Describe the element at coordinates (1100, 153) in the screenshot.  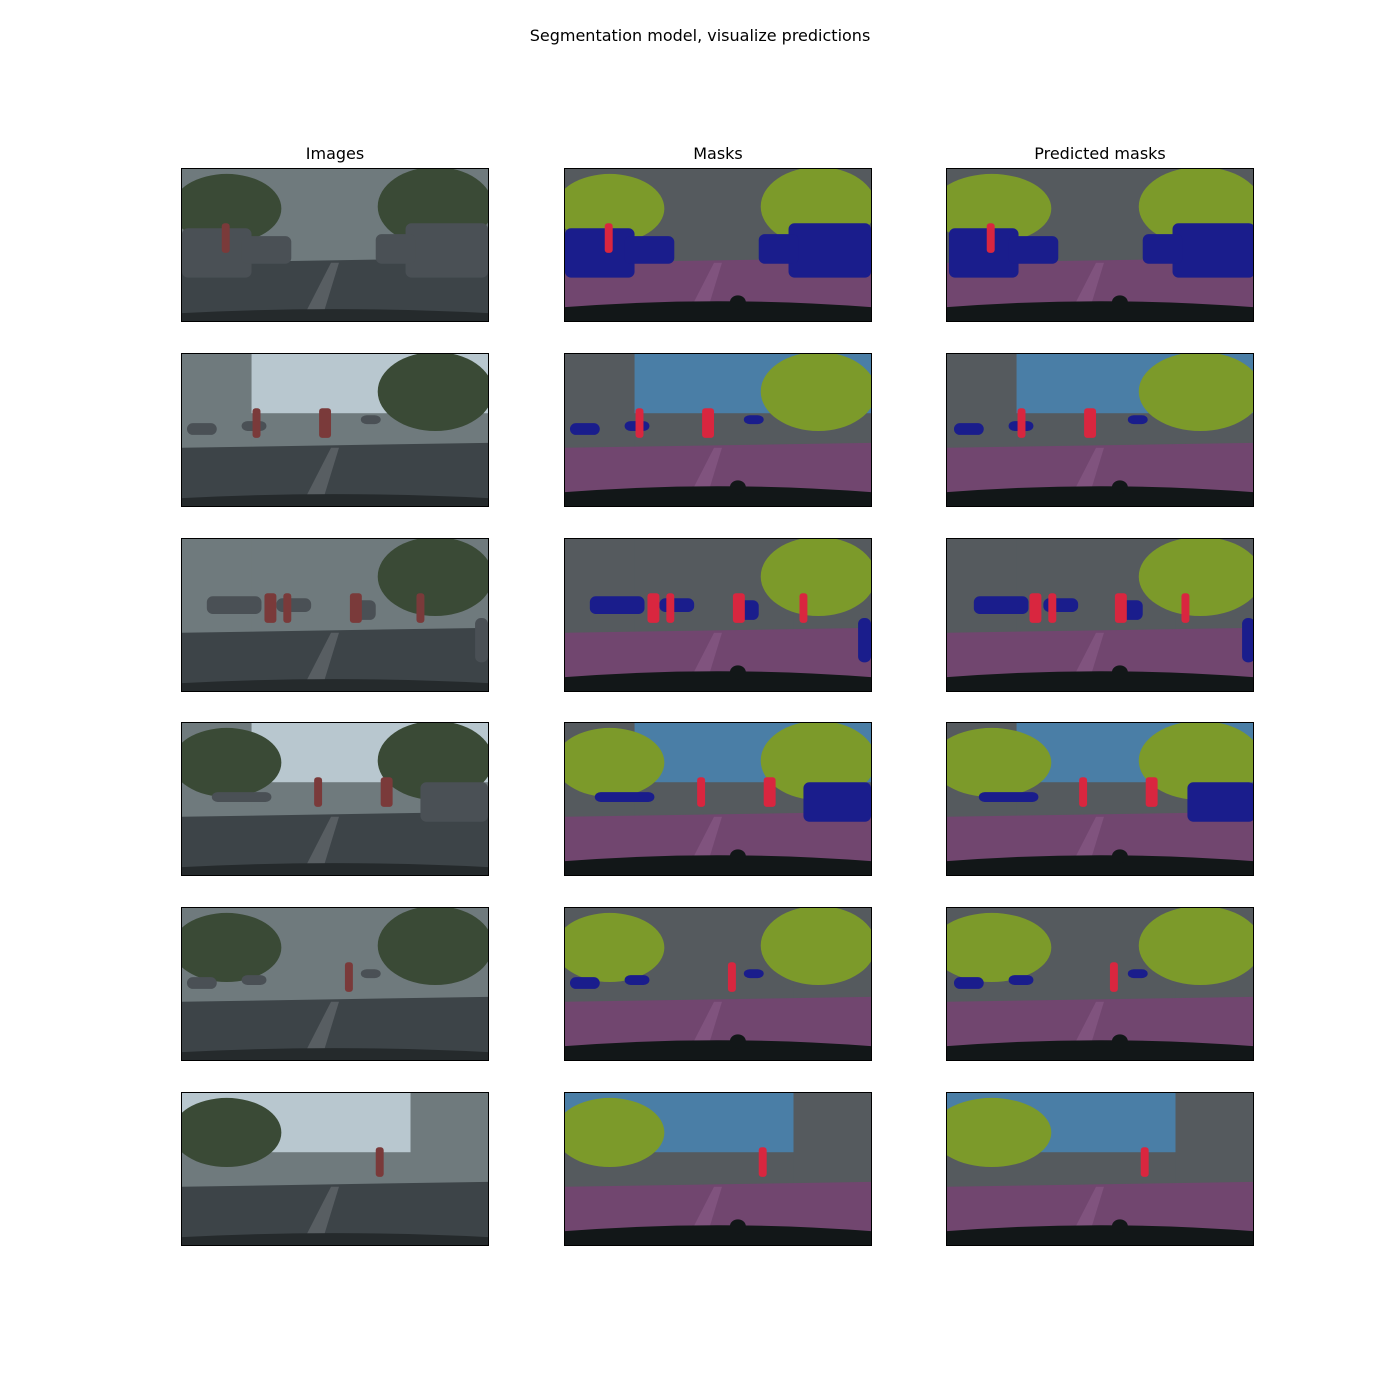
I see `column-title-predicted-masks: Predicted masks` at that location.